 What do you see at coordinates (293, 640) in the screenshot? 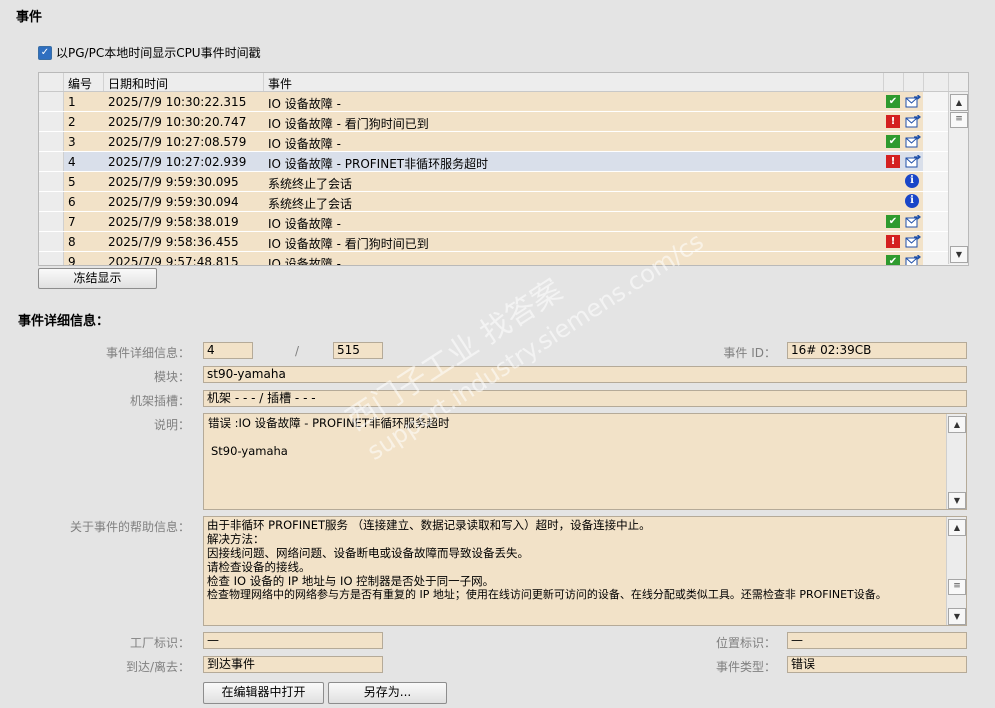
I see `plant-id-field: —` at bounding box center [293, 640].